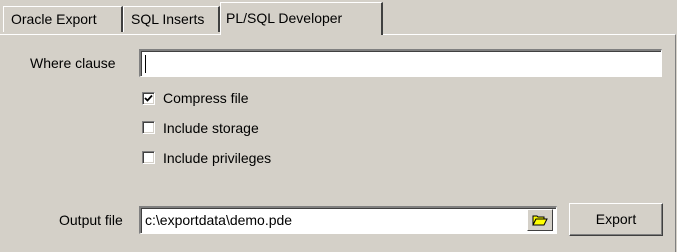  Describe the element at coordinates (73, 63) in the screenshot. I see `where-clause-label: Where clause` at that location.